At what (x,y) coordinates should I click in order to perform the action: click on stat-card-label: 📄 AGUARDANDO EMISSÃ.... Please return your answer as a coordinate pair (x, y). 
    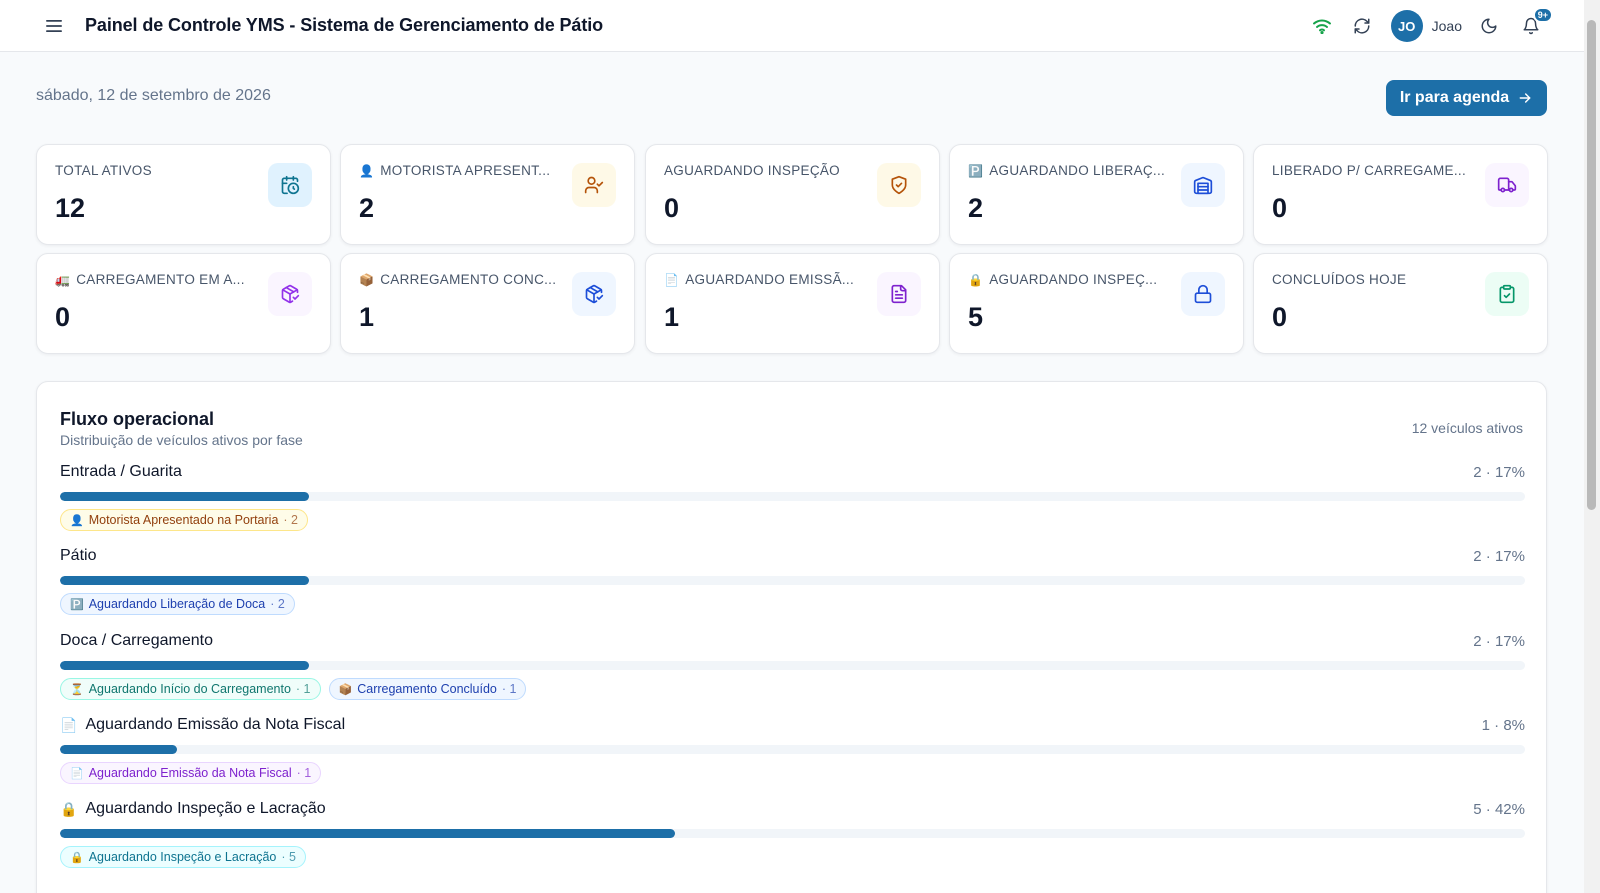
    Looking at the image, I should click on (759, 279).